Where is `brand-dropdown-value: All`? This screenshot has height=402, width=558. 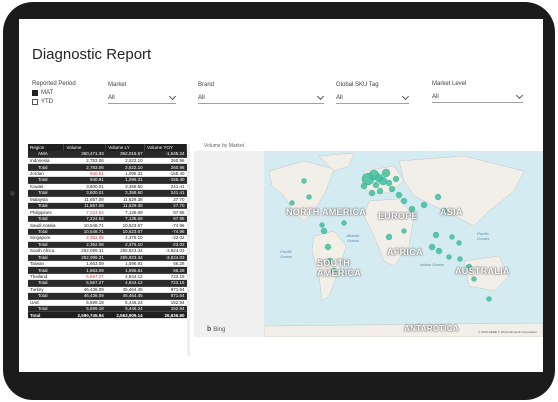
brand-dropdown-value: All is located at coordinates (201, 98).